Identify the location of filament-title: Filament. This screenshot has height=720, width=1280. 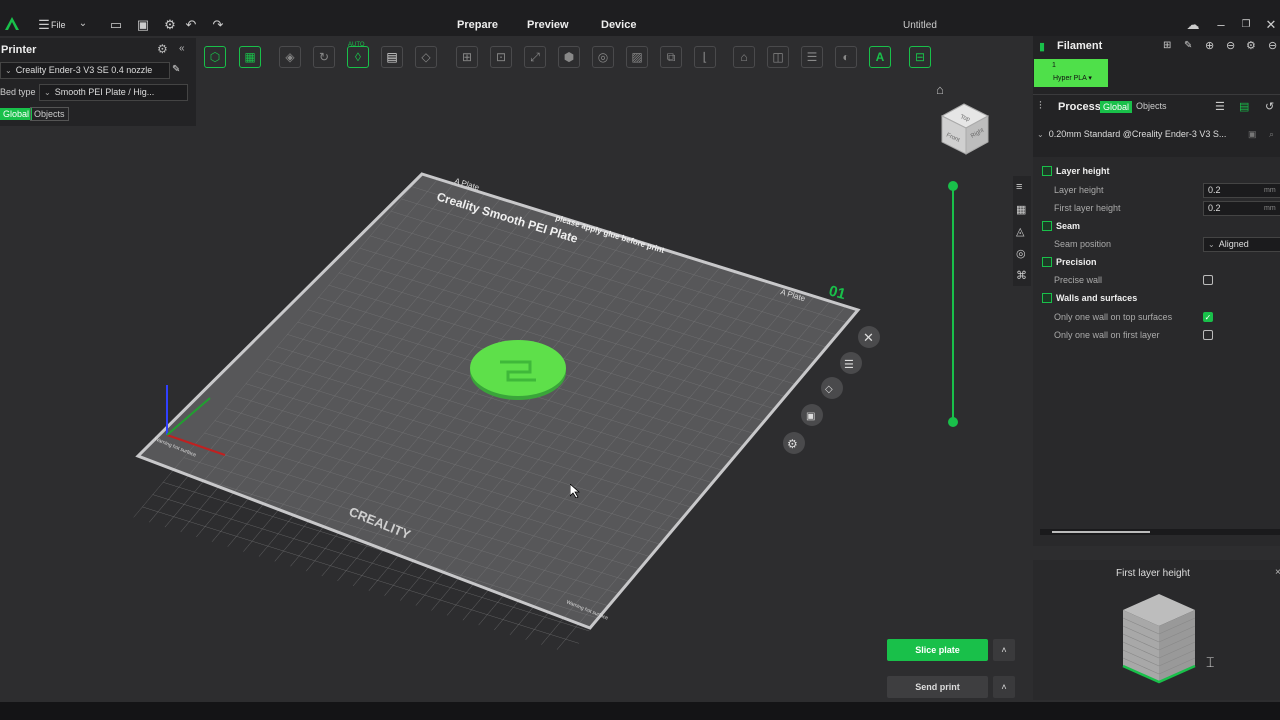
(1080, 46).